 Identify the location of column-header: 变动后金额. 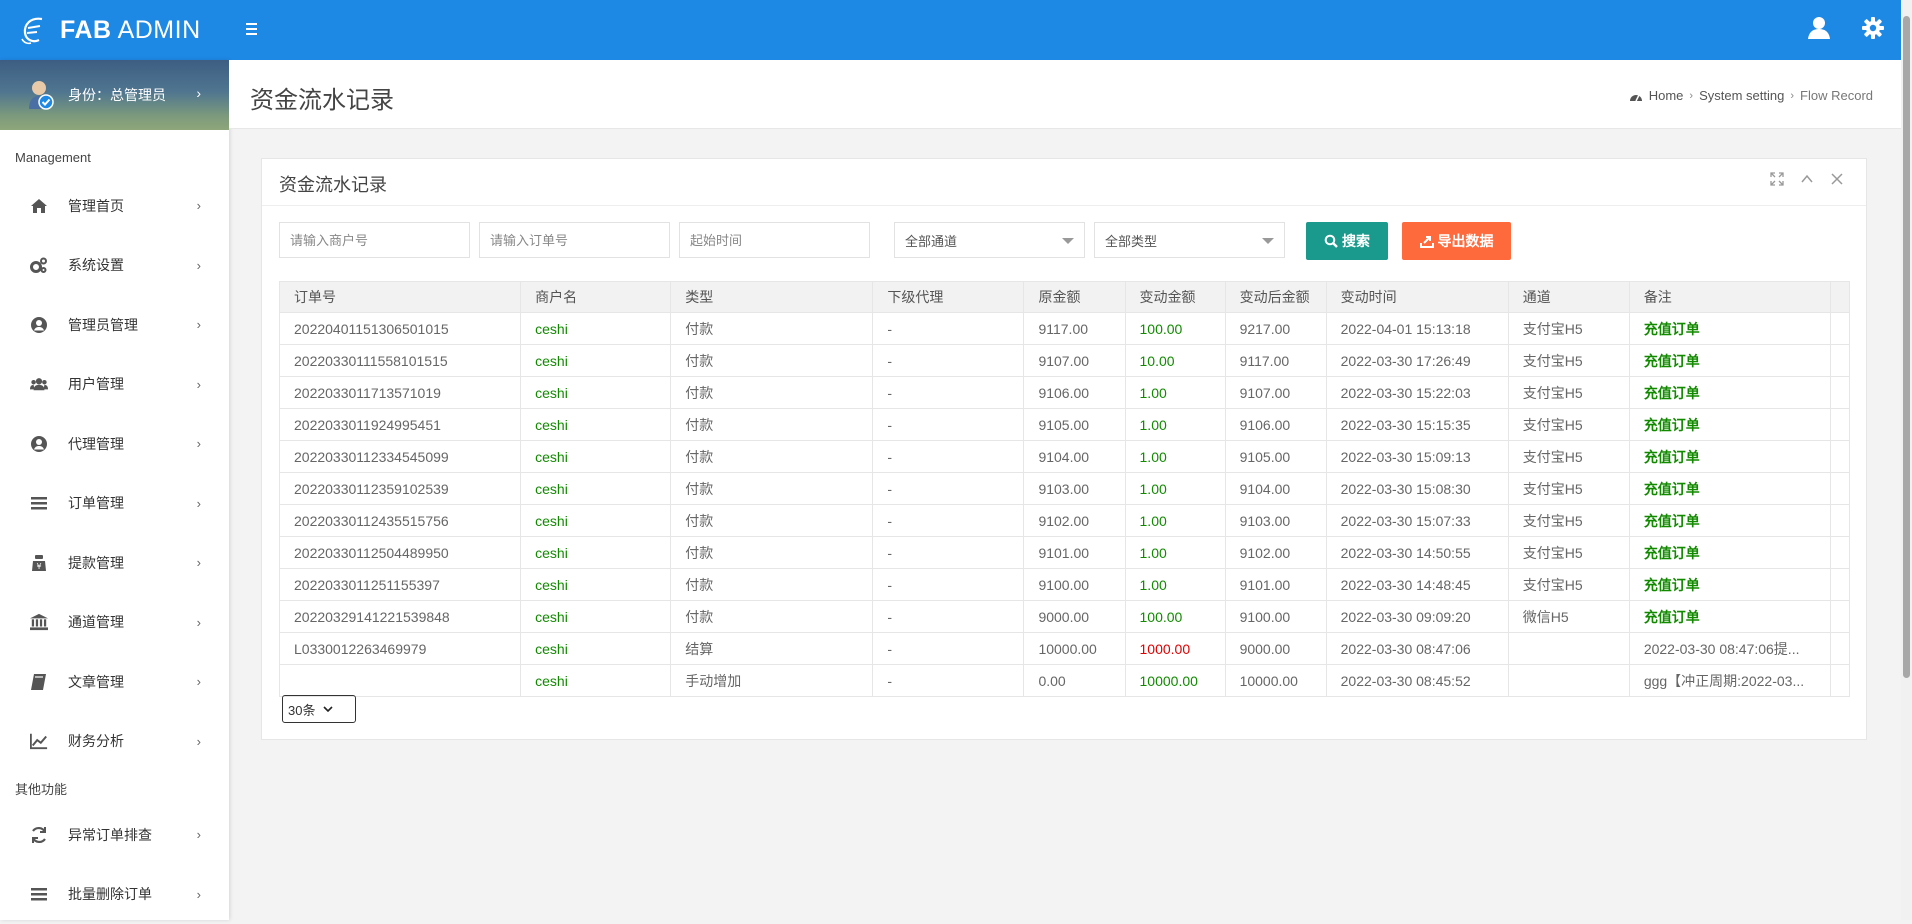
(1275, 297).